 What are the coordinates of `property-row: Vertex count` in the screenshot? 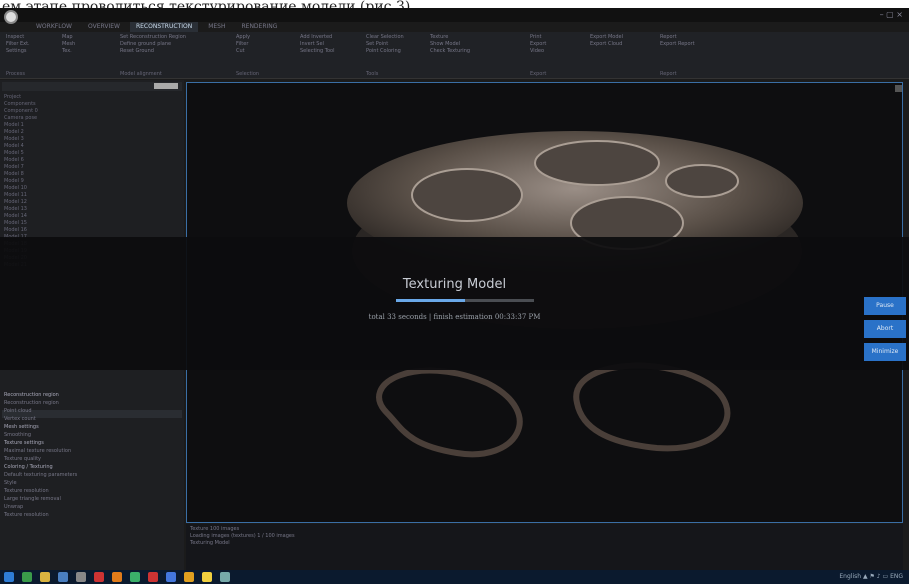 It's located at (92, 419).